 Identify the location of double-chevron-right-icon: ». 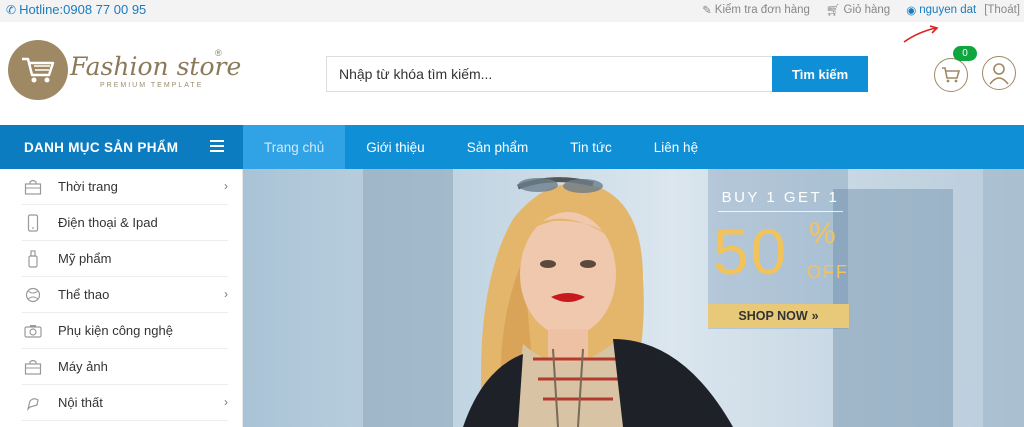
(815, 316).